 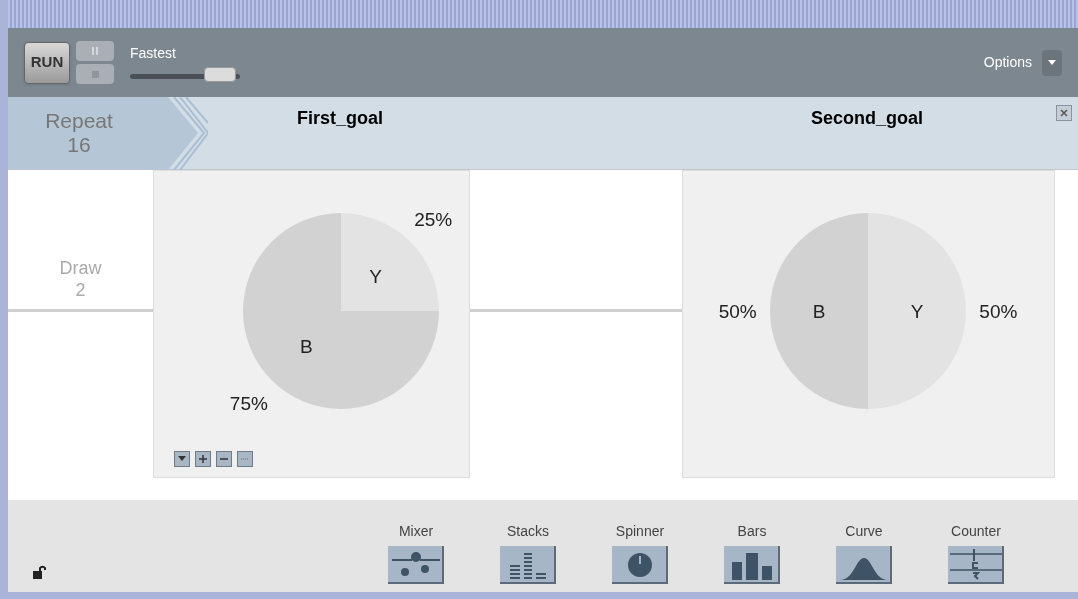 What do you see at coordinates (528, 531) in the screenshot?
I see `tool-label: Stacks` at bounding box center [528, 531].